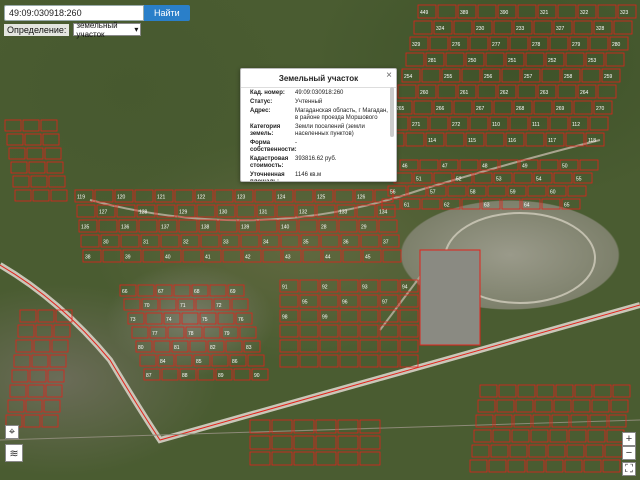 The image size is (640, 480). I want to click on locate-button: ⌖, so click(12, 432).